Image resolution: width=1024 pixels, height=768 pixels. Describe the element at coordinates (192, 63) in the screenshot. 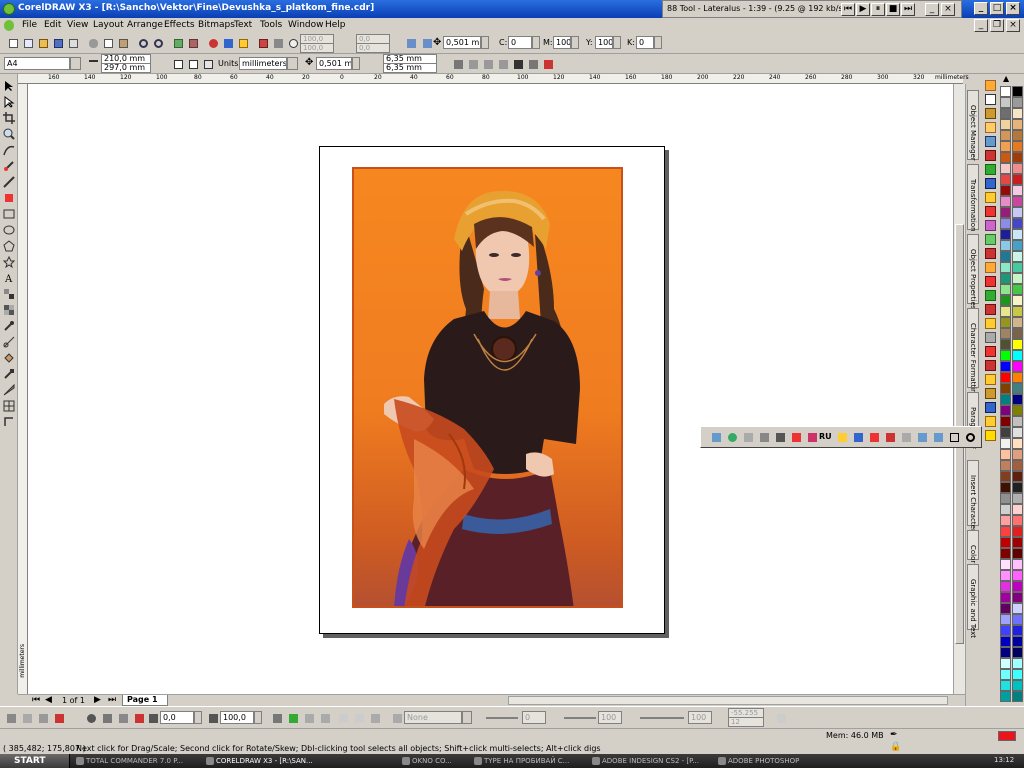

I see `landscape-icon` at that location.